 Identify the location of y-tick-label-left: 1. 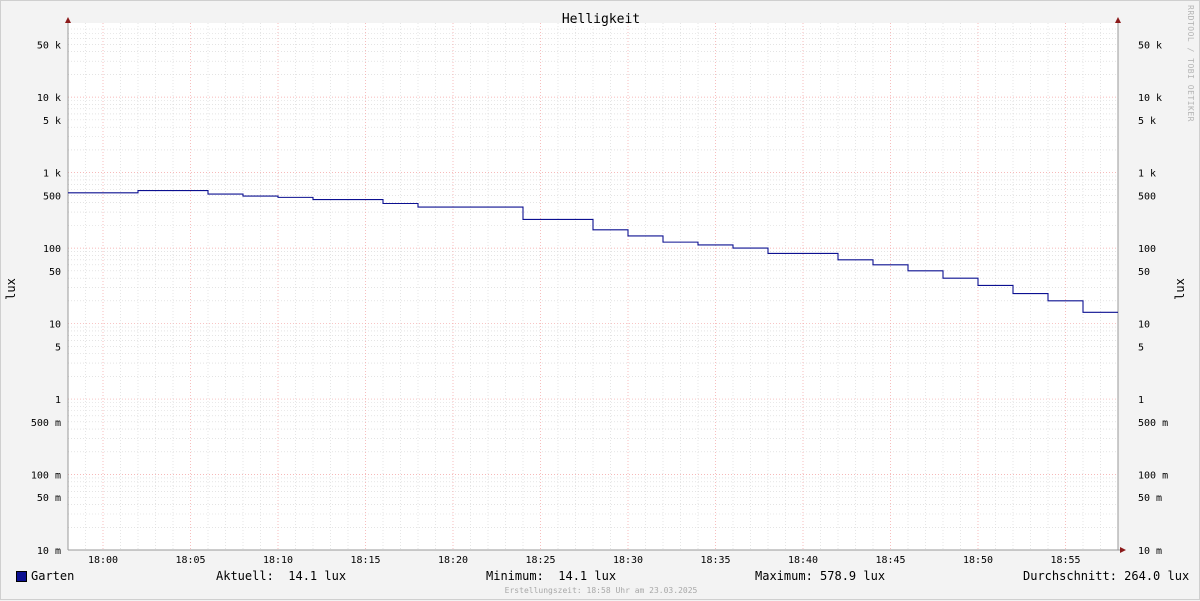
(58, 400).